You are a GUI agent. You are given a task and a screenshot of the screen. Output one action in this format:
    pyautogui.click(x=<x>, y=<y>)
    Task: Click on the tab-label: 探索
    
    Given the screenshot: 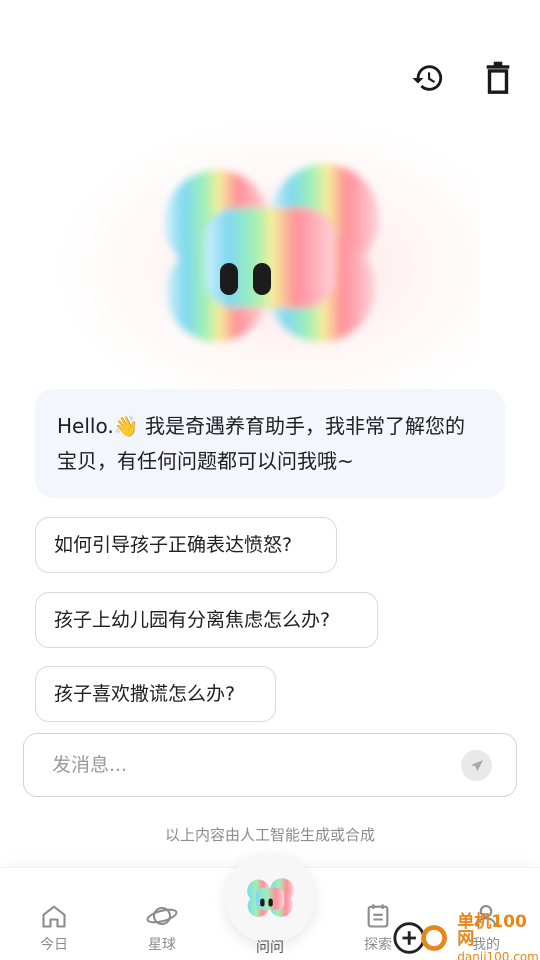 What is the action you would take?
    pyautogui.click(x=378, y=945)
    